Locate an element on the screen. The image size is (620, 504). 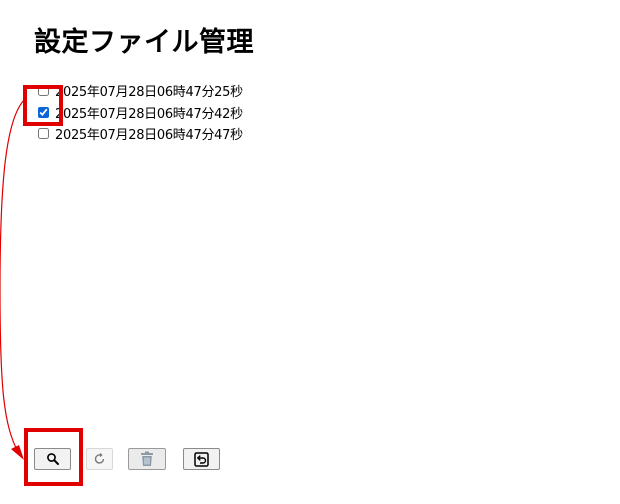
list-item: 2025年07月28日06時47分25秒 is located at coordinates (140, 91).